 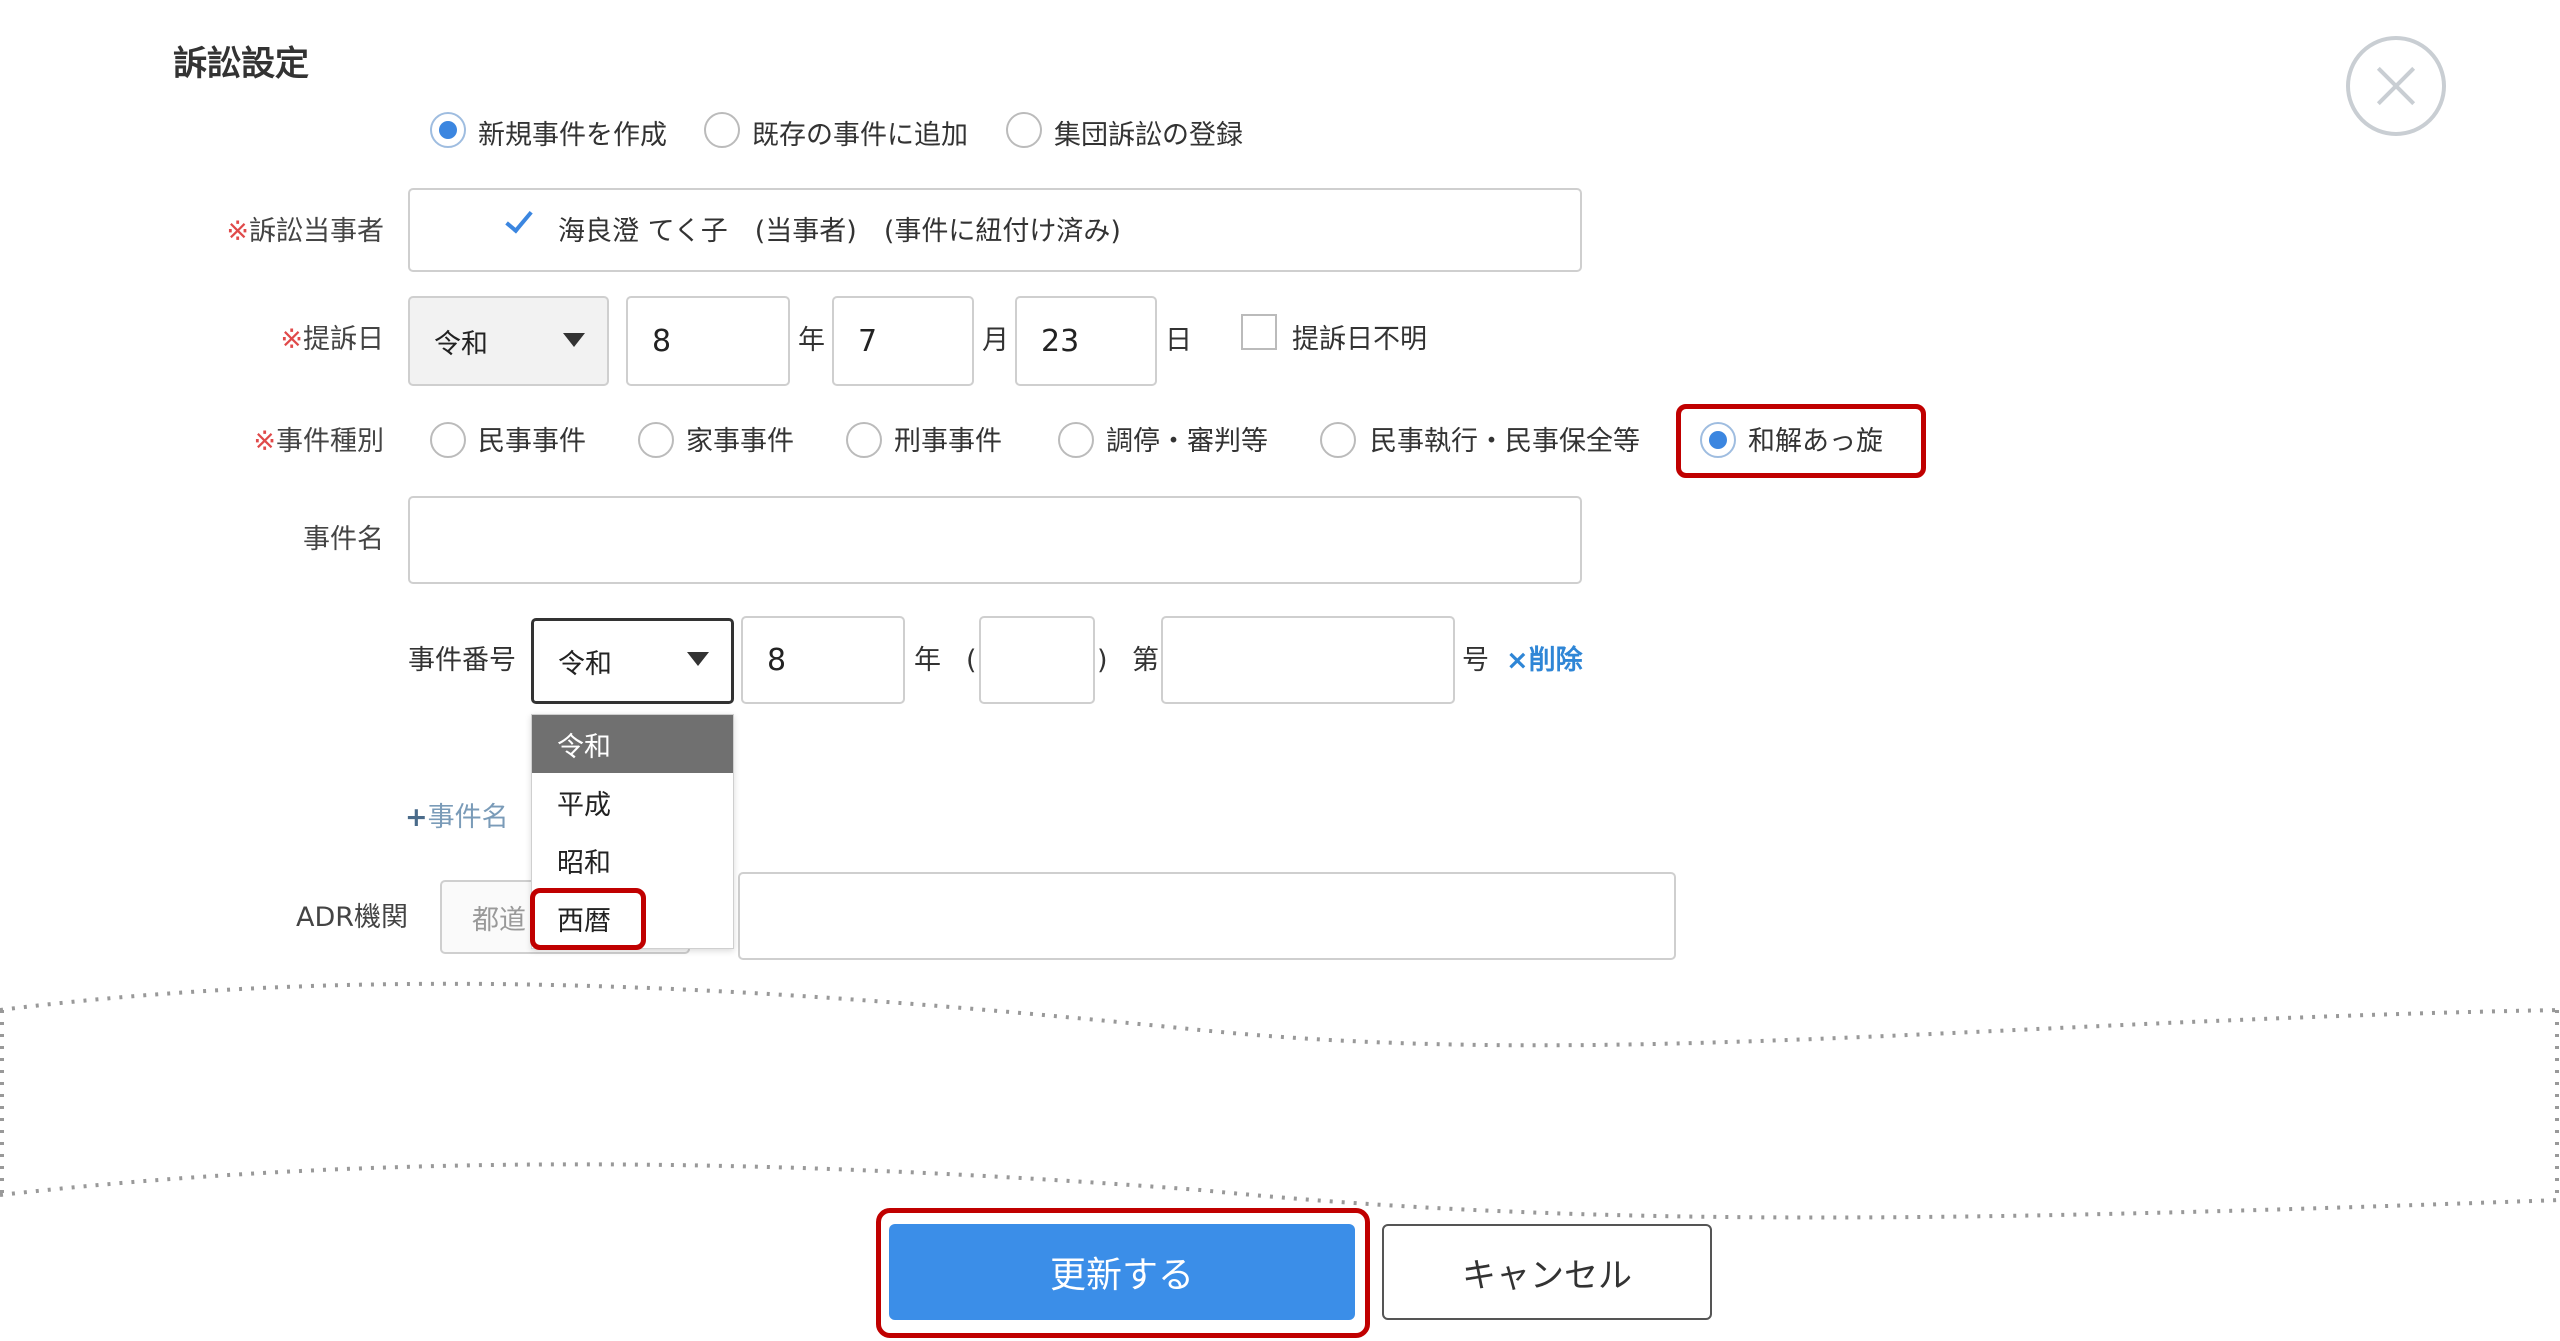 What do you see at coordinates (1102, 660) in the screenshot?
I see `paren-close: )` at bounding box center [1102, 660].